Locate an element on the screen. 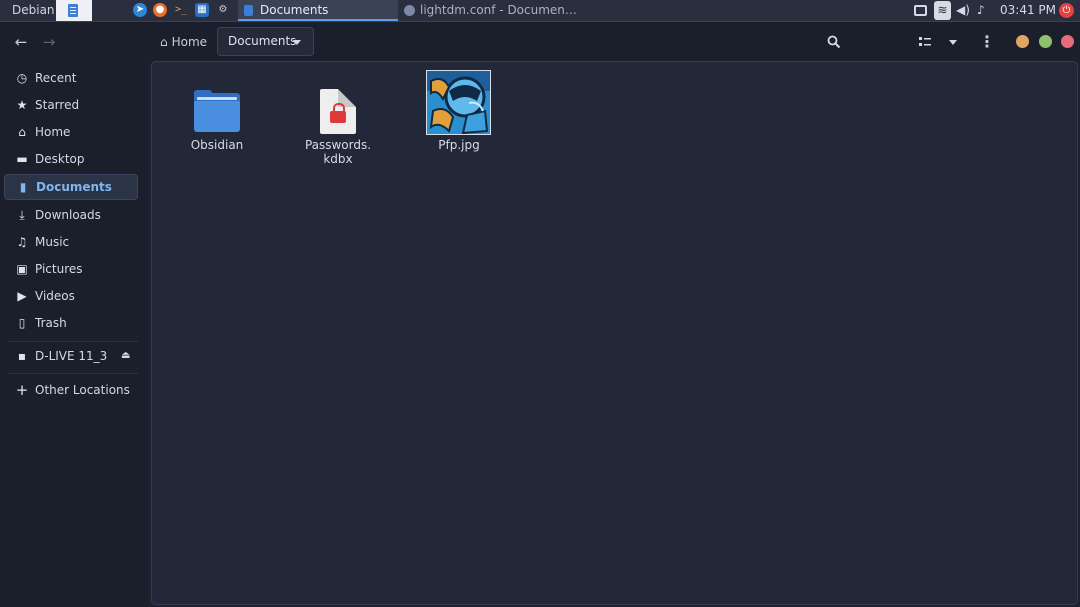  sidebar-item-desktop: ▬ Desktop is located at coordinates (71, 159).